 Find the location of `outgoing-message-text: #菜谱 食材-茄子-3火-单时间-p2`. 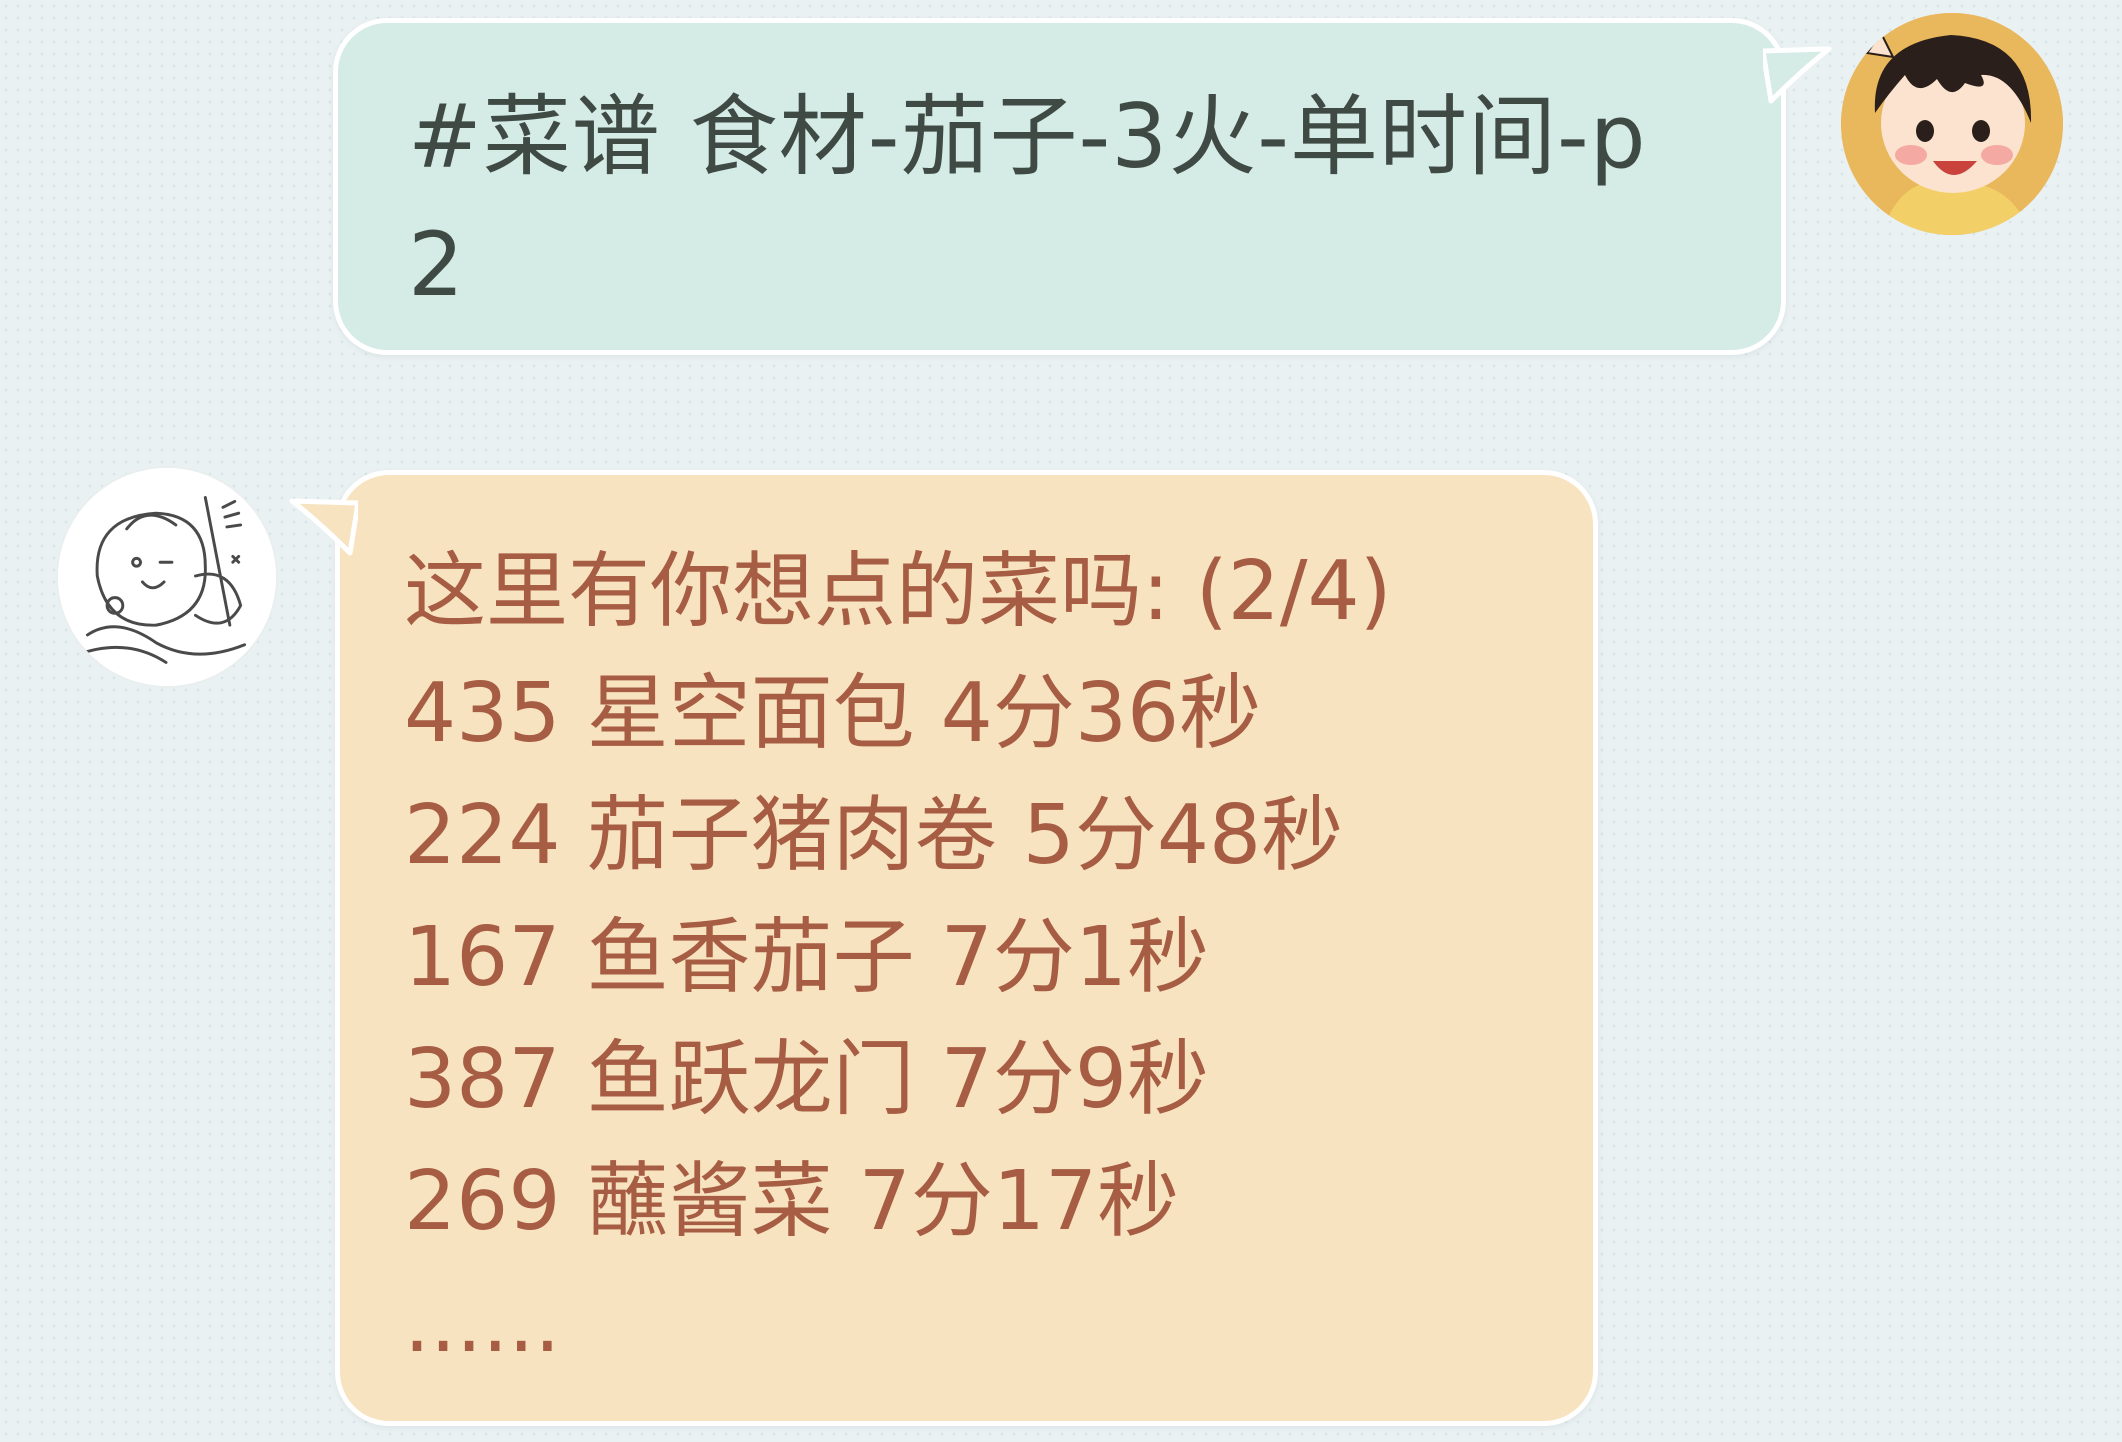

outgoing-message-text: #菜谱 食材-茄子-3火-单时间-p2 is located at coordinates (1027, 200).